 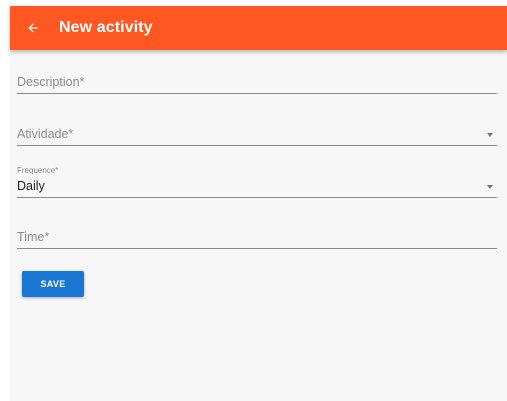 I want to click on page-title: New activity, so click(x=106, y=27).